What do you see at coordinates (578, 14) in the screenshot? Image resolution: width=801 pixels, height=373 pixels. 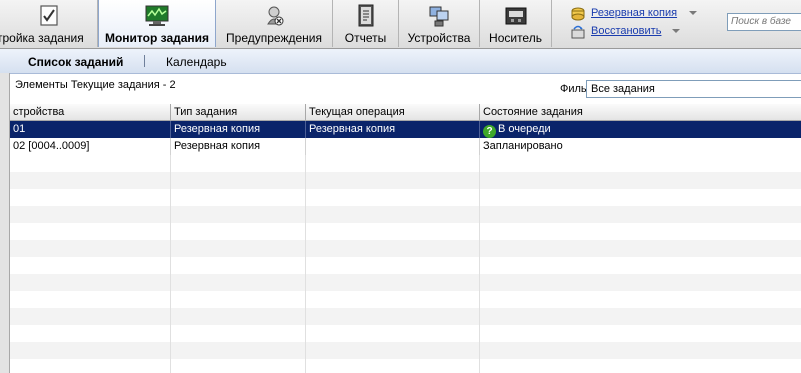 I see `backup-icon` at bounding box center [578, 14].